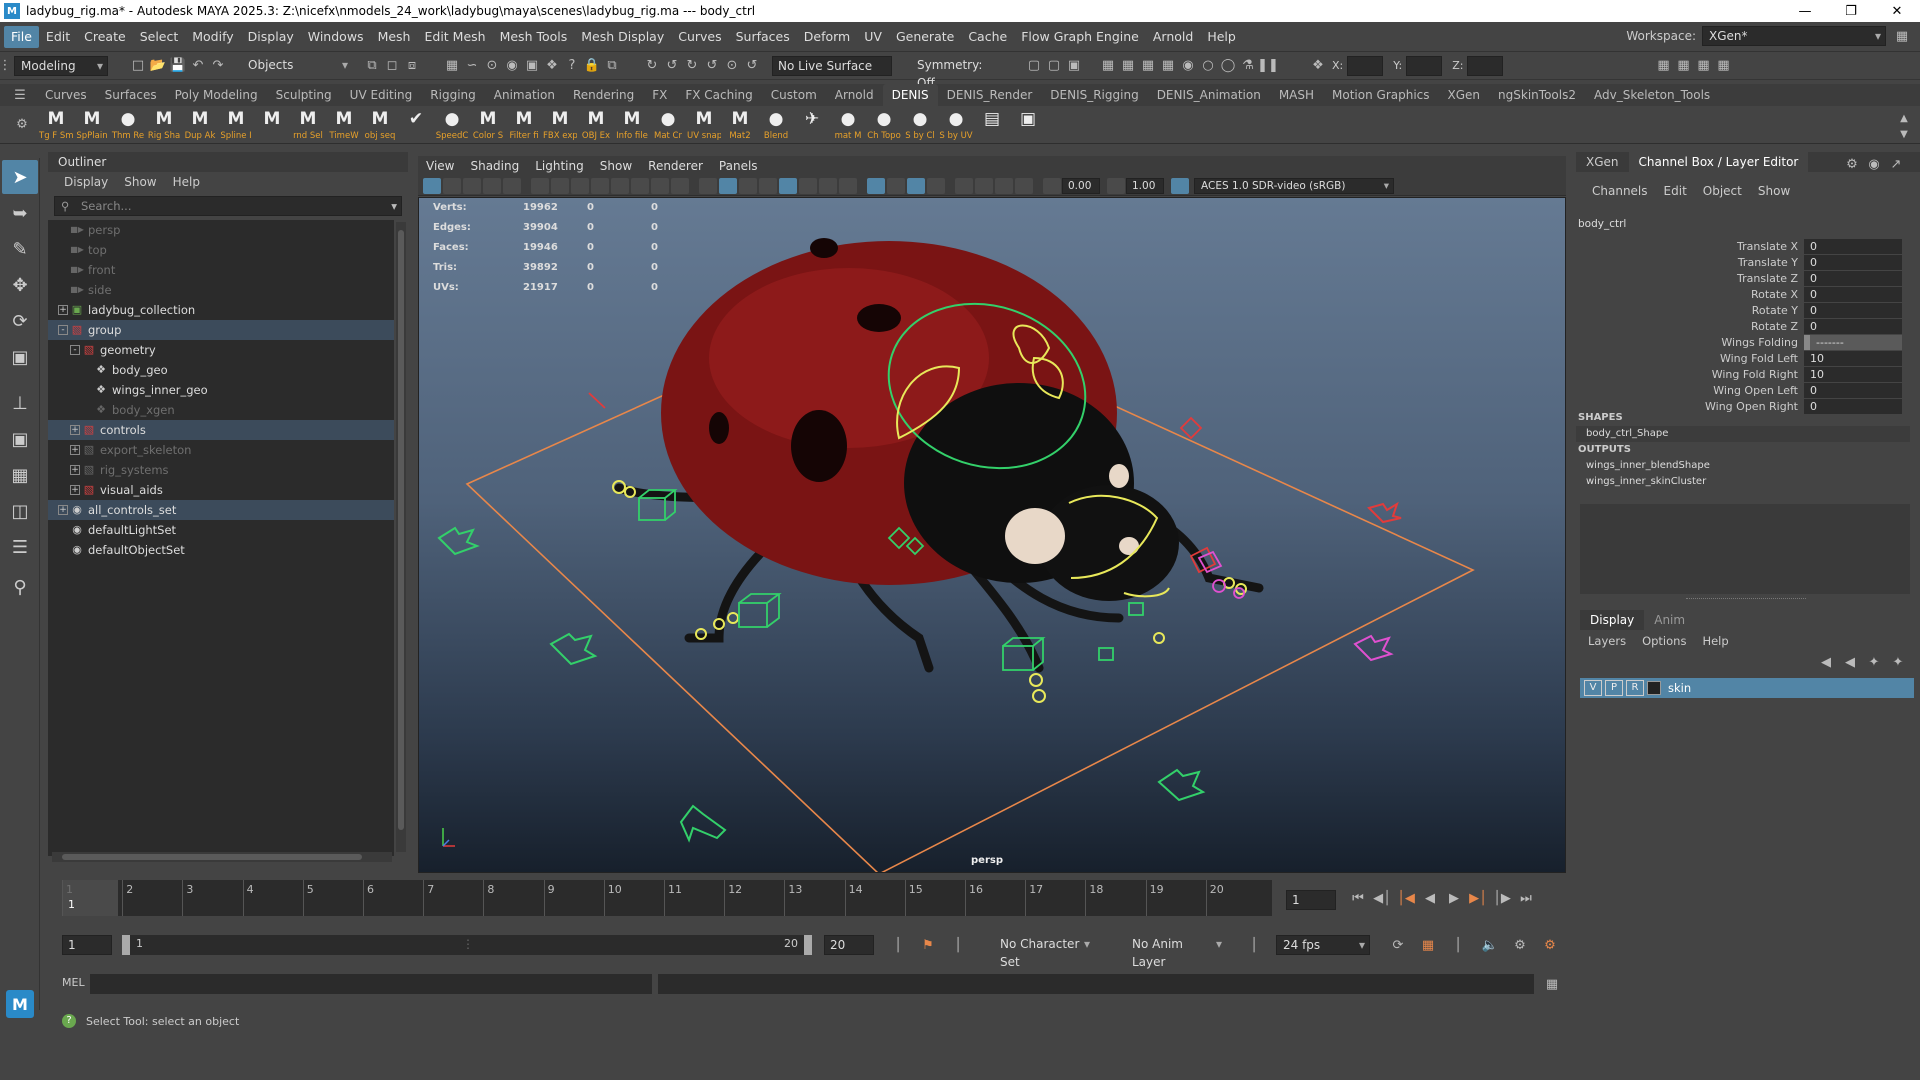 The height and width of the screenshot is (1080, 1920). What do you see at coordinates (452, 125) in the screenshot?
I see `shelf-button: ● SpeedC` at bounding box center [452, 125].